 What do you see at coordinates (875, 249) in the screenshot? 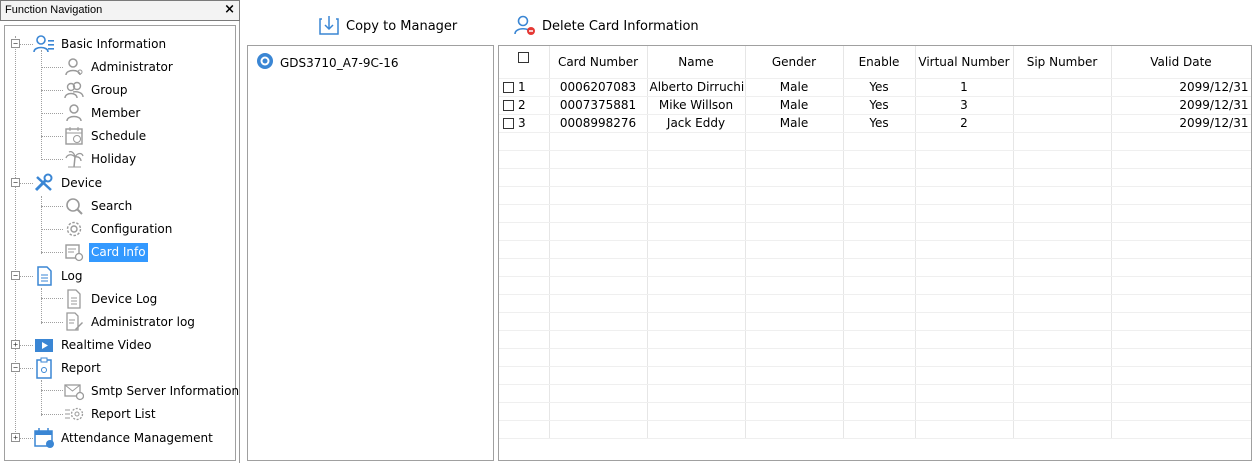
I see `empty-row` at bounding box center [875, 249].